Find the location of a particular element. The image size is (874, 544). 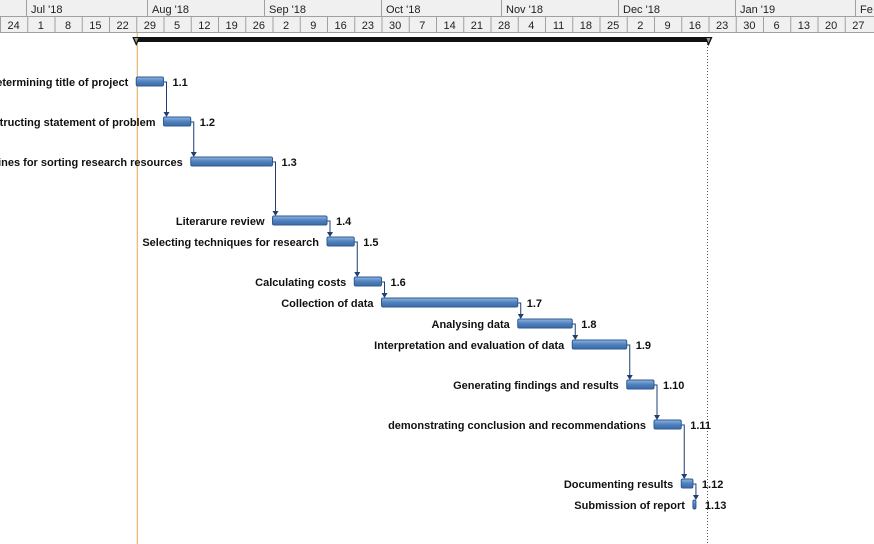

week-label: 14 is located at coordinates (449, 26).